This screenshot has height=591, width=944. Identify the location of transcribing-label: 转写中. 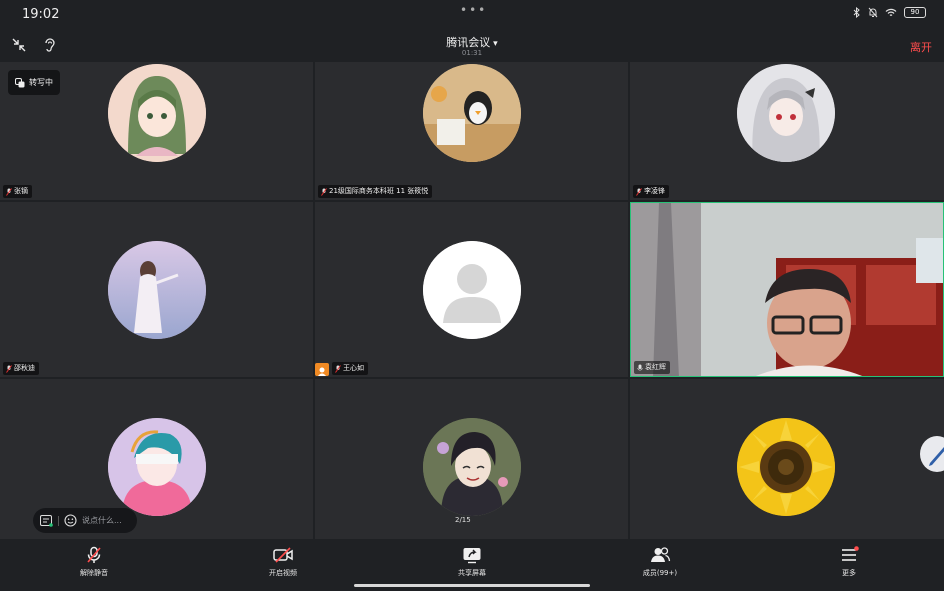
(41, 82).